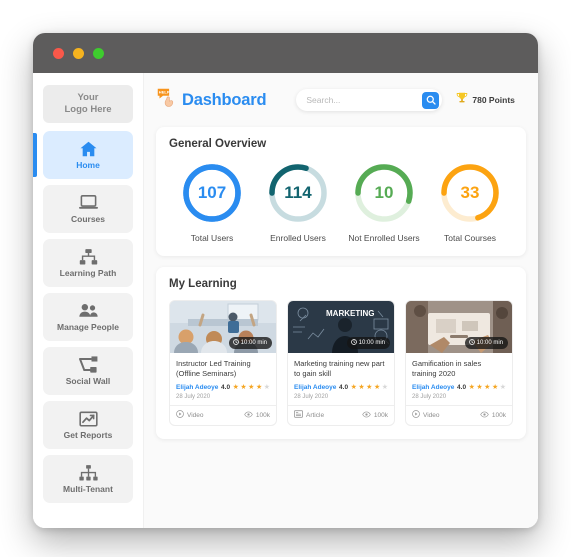 This screenshot has width=571, height=557. What do you see at coordinates (462, 387) in the screenshot?
I see `rating-value: 4.0` at bounding box center [462, 387].